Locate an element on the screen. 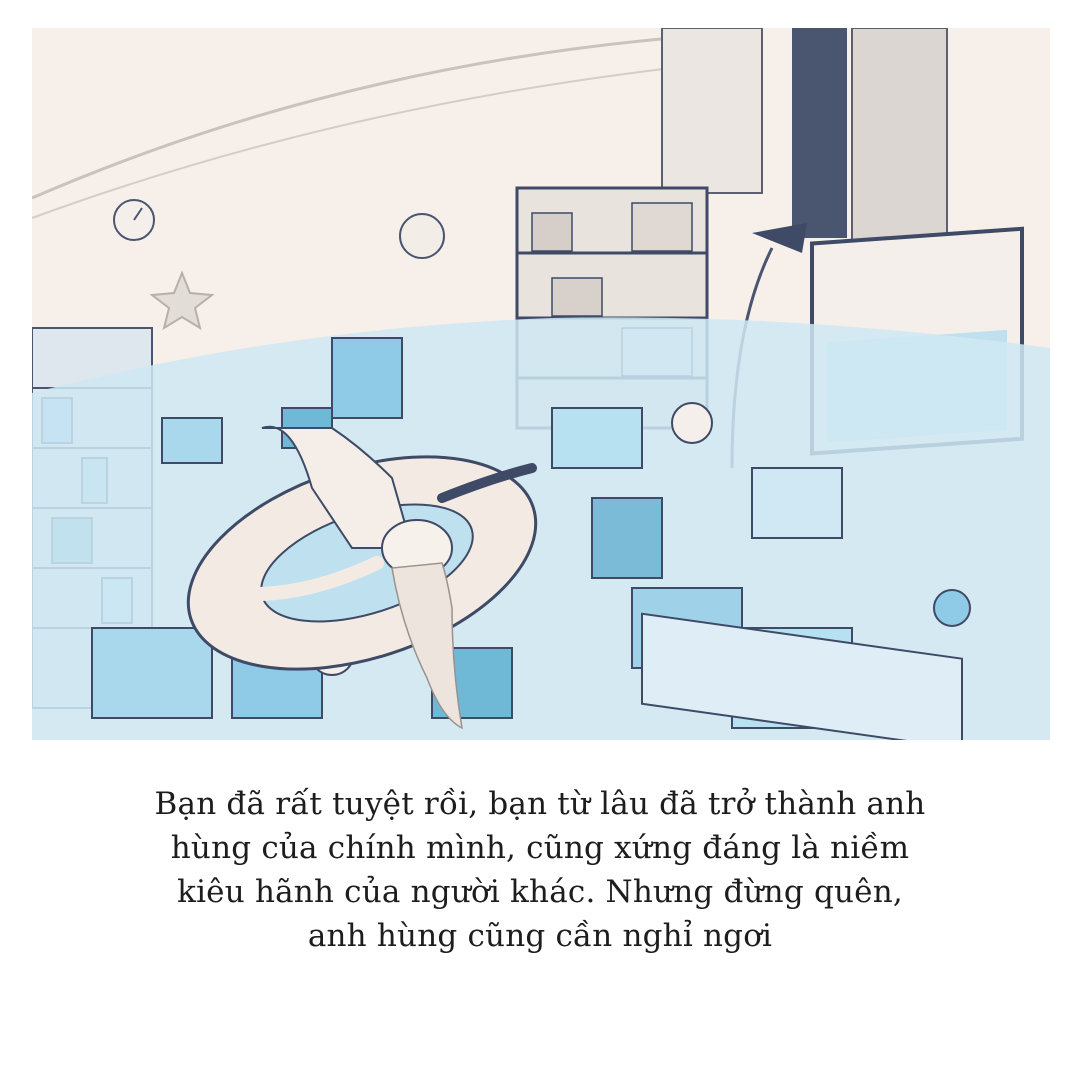 Image resolution: width=1080 pixels, height=1080 pixels. round-mirror-icon is located at coordinates (422, 236).